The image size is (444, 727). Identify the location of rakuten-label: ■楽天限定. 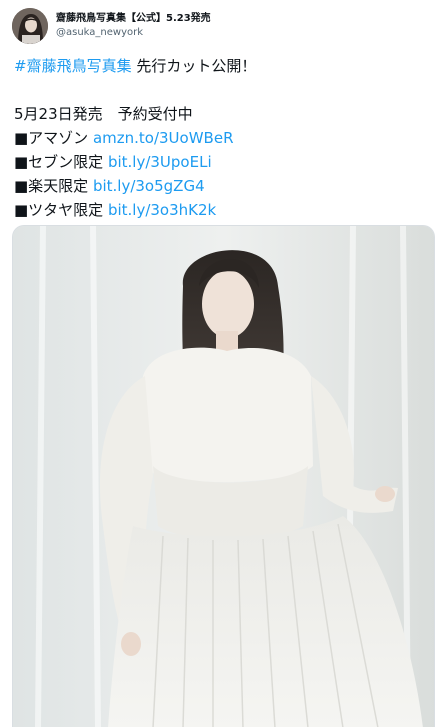
(53, 186).